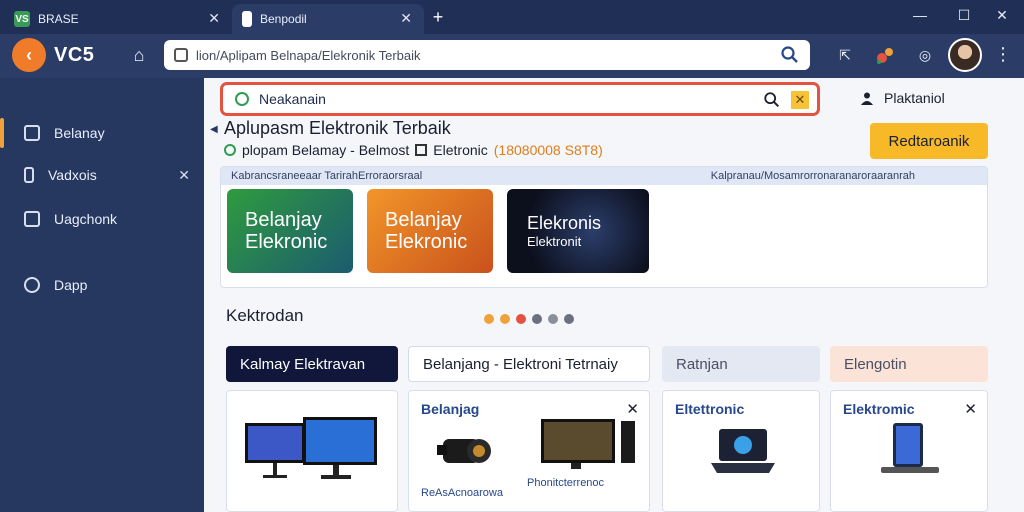  Describe the element at coordinates (102, 175) in the screenshot. I see `sidebar-item-vadxois: Vadxois ✕` at that location.